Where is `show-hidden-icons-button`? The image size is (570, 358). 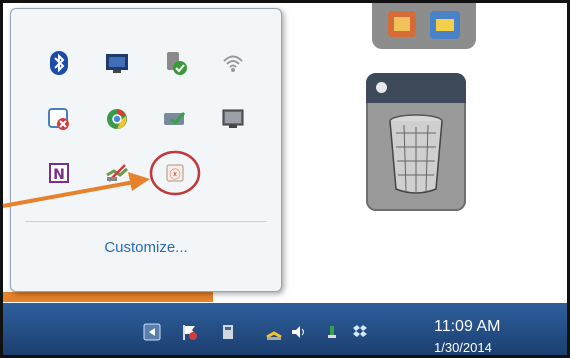
show-hidden-icons-button is located at coordinates (152, 332).